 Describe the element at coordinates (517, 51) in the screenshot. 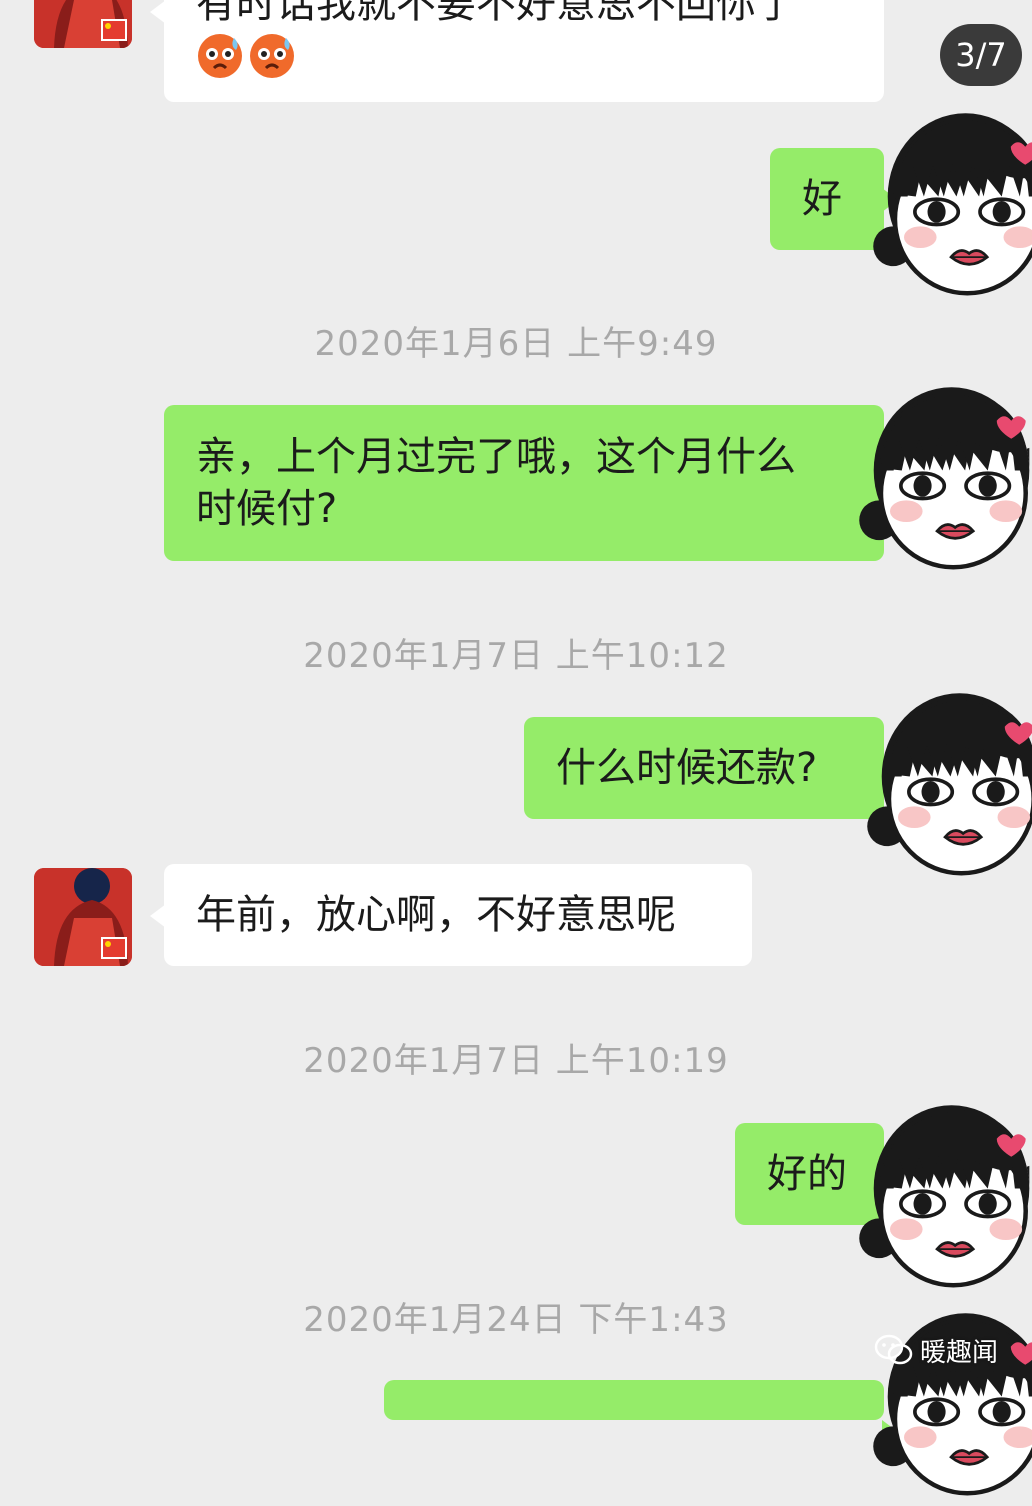

I see `incoming-message: 有时话我就不要不好意思不回你了` at that location.